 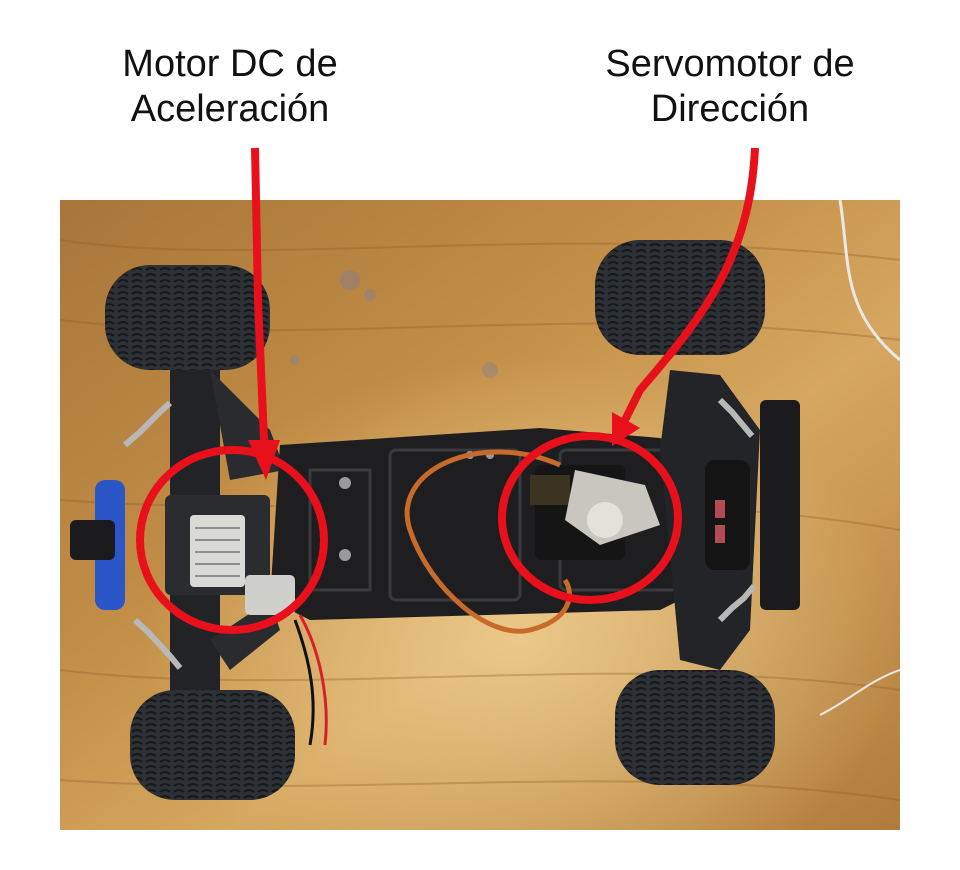 I want to click on motor-label-line2: Aceleración, so click(x=230, y=109).